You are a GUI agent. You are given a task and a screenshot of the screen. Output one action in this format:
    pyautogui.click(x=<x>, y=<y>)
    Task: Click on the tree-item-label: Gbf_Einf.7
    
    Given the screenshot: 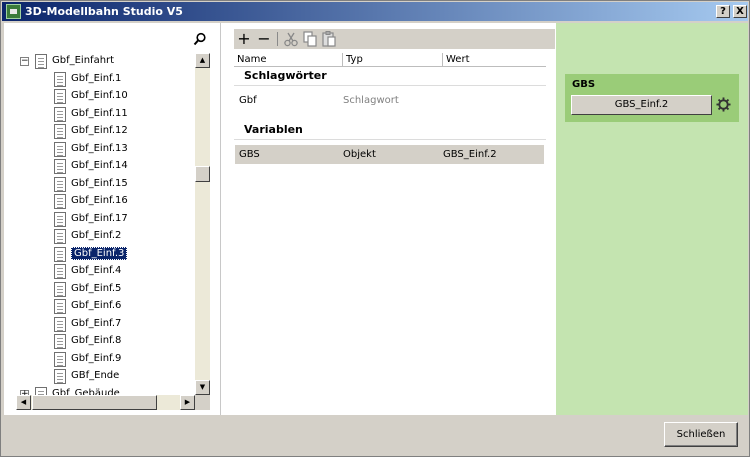 What is the action you would take?
    pyautogui.click(x=96, y=323)
    